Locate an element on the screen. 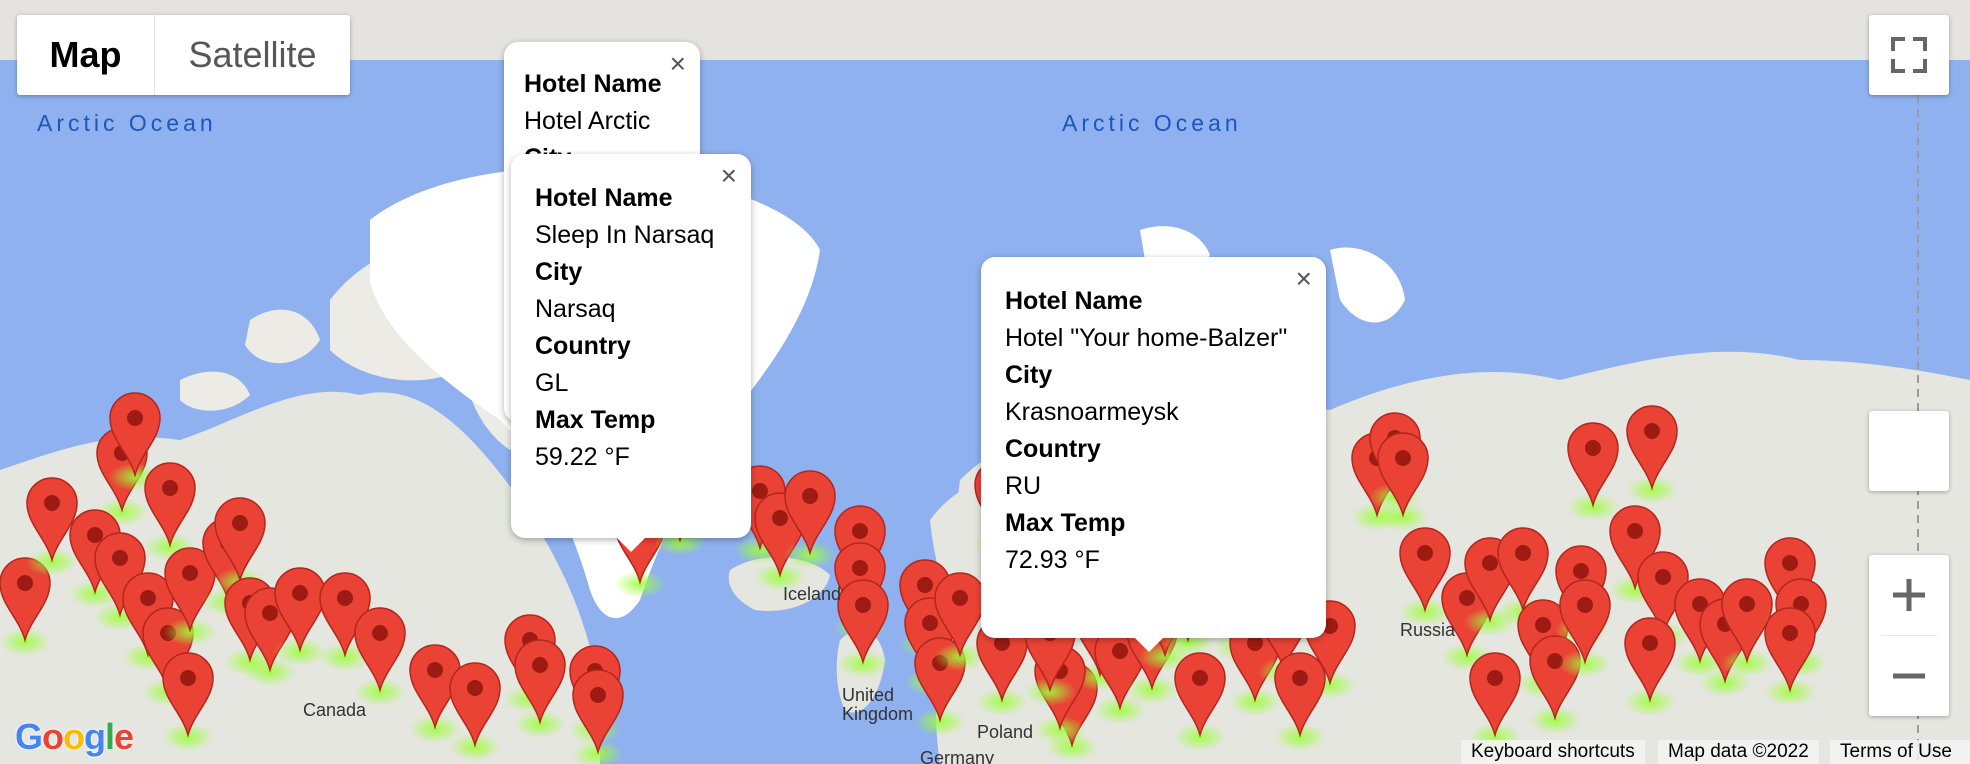 The height and width of the screenshot is (764, 1970). pegman-icon is located at coordinates (1909, 451).